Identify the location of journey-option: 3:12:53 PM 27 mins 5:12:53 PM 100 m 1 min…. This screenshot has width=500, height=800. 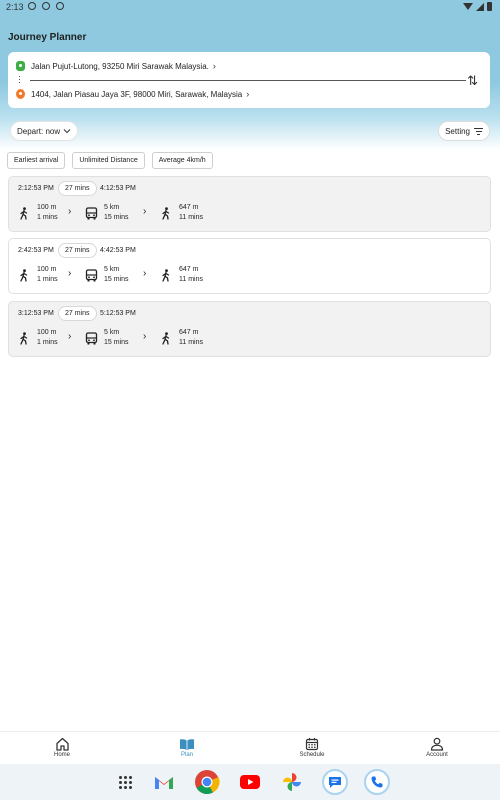
(249, 329).